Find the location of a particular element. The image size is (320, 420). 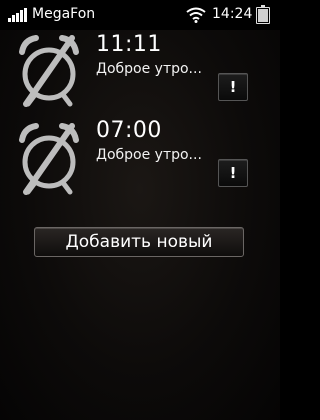

wifi-icon is located at coordinates (196, 15).